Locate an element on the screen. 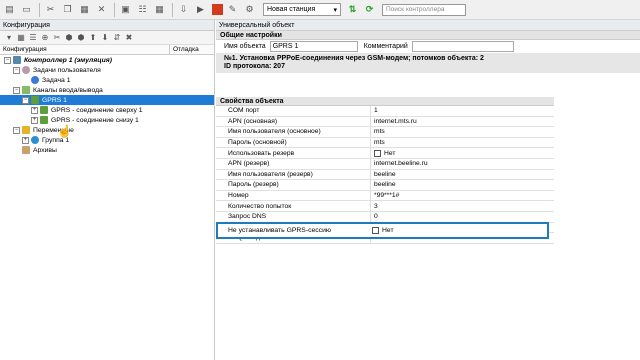 The image size is (640, 360). property-row: APN (резерв) internet.beeline.ru is located at coordinates (385, 164).